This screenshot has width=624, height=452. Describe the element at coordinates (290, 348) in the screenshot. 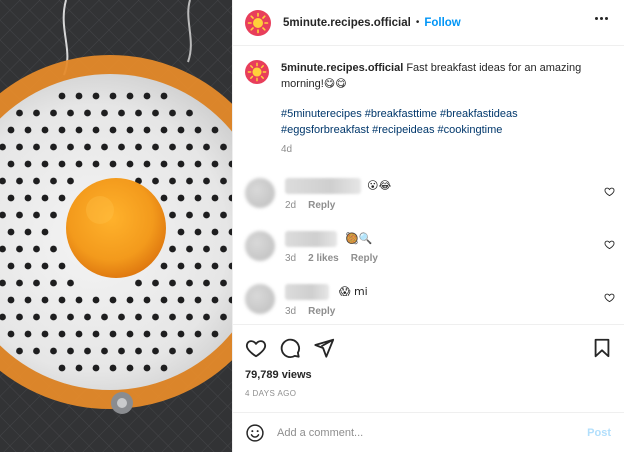

I see `comment-bubble-icon` at that location.